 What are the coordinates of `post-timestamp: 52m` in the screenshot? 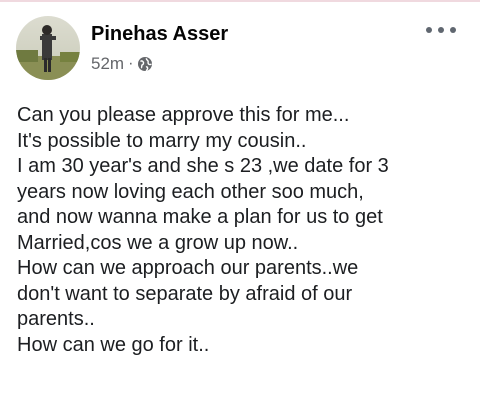 It's located at (107, 64).